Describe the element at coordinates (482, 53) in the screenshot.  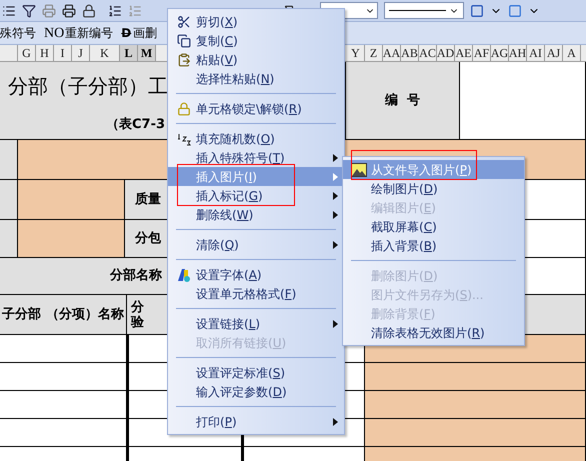
I see `column-header: AF` at that location.